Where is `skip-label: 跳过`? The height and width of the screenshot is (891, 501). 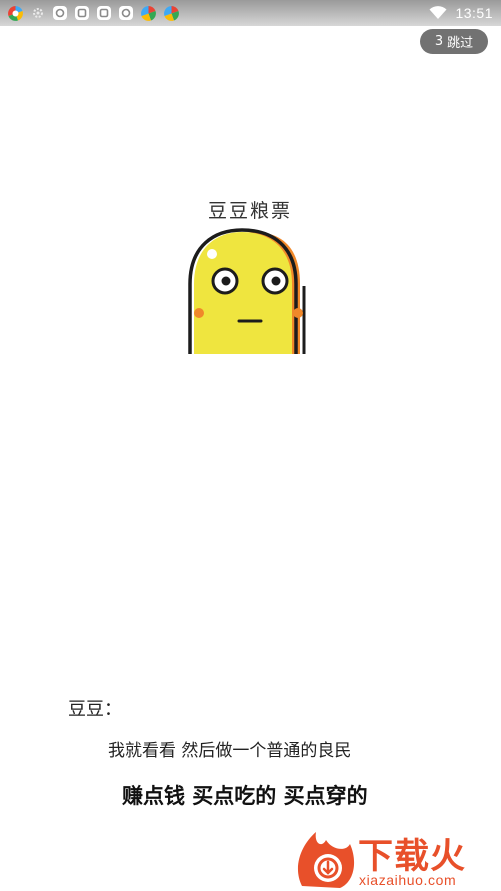
skip-label: 跳过 is located at coordinates (460, 43).